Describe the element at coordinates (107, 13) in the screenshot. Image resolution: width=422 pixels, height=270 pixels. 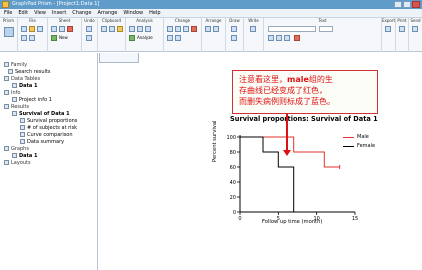
I see `menu-arrange: Arrange` at that location.